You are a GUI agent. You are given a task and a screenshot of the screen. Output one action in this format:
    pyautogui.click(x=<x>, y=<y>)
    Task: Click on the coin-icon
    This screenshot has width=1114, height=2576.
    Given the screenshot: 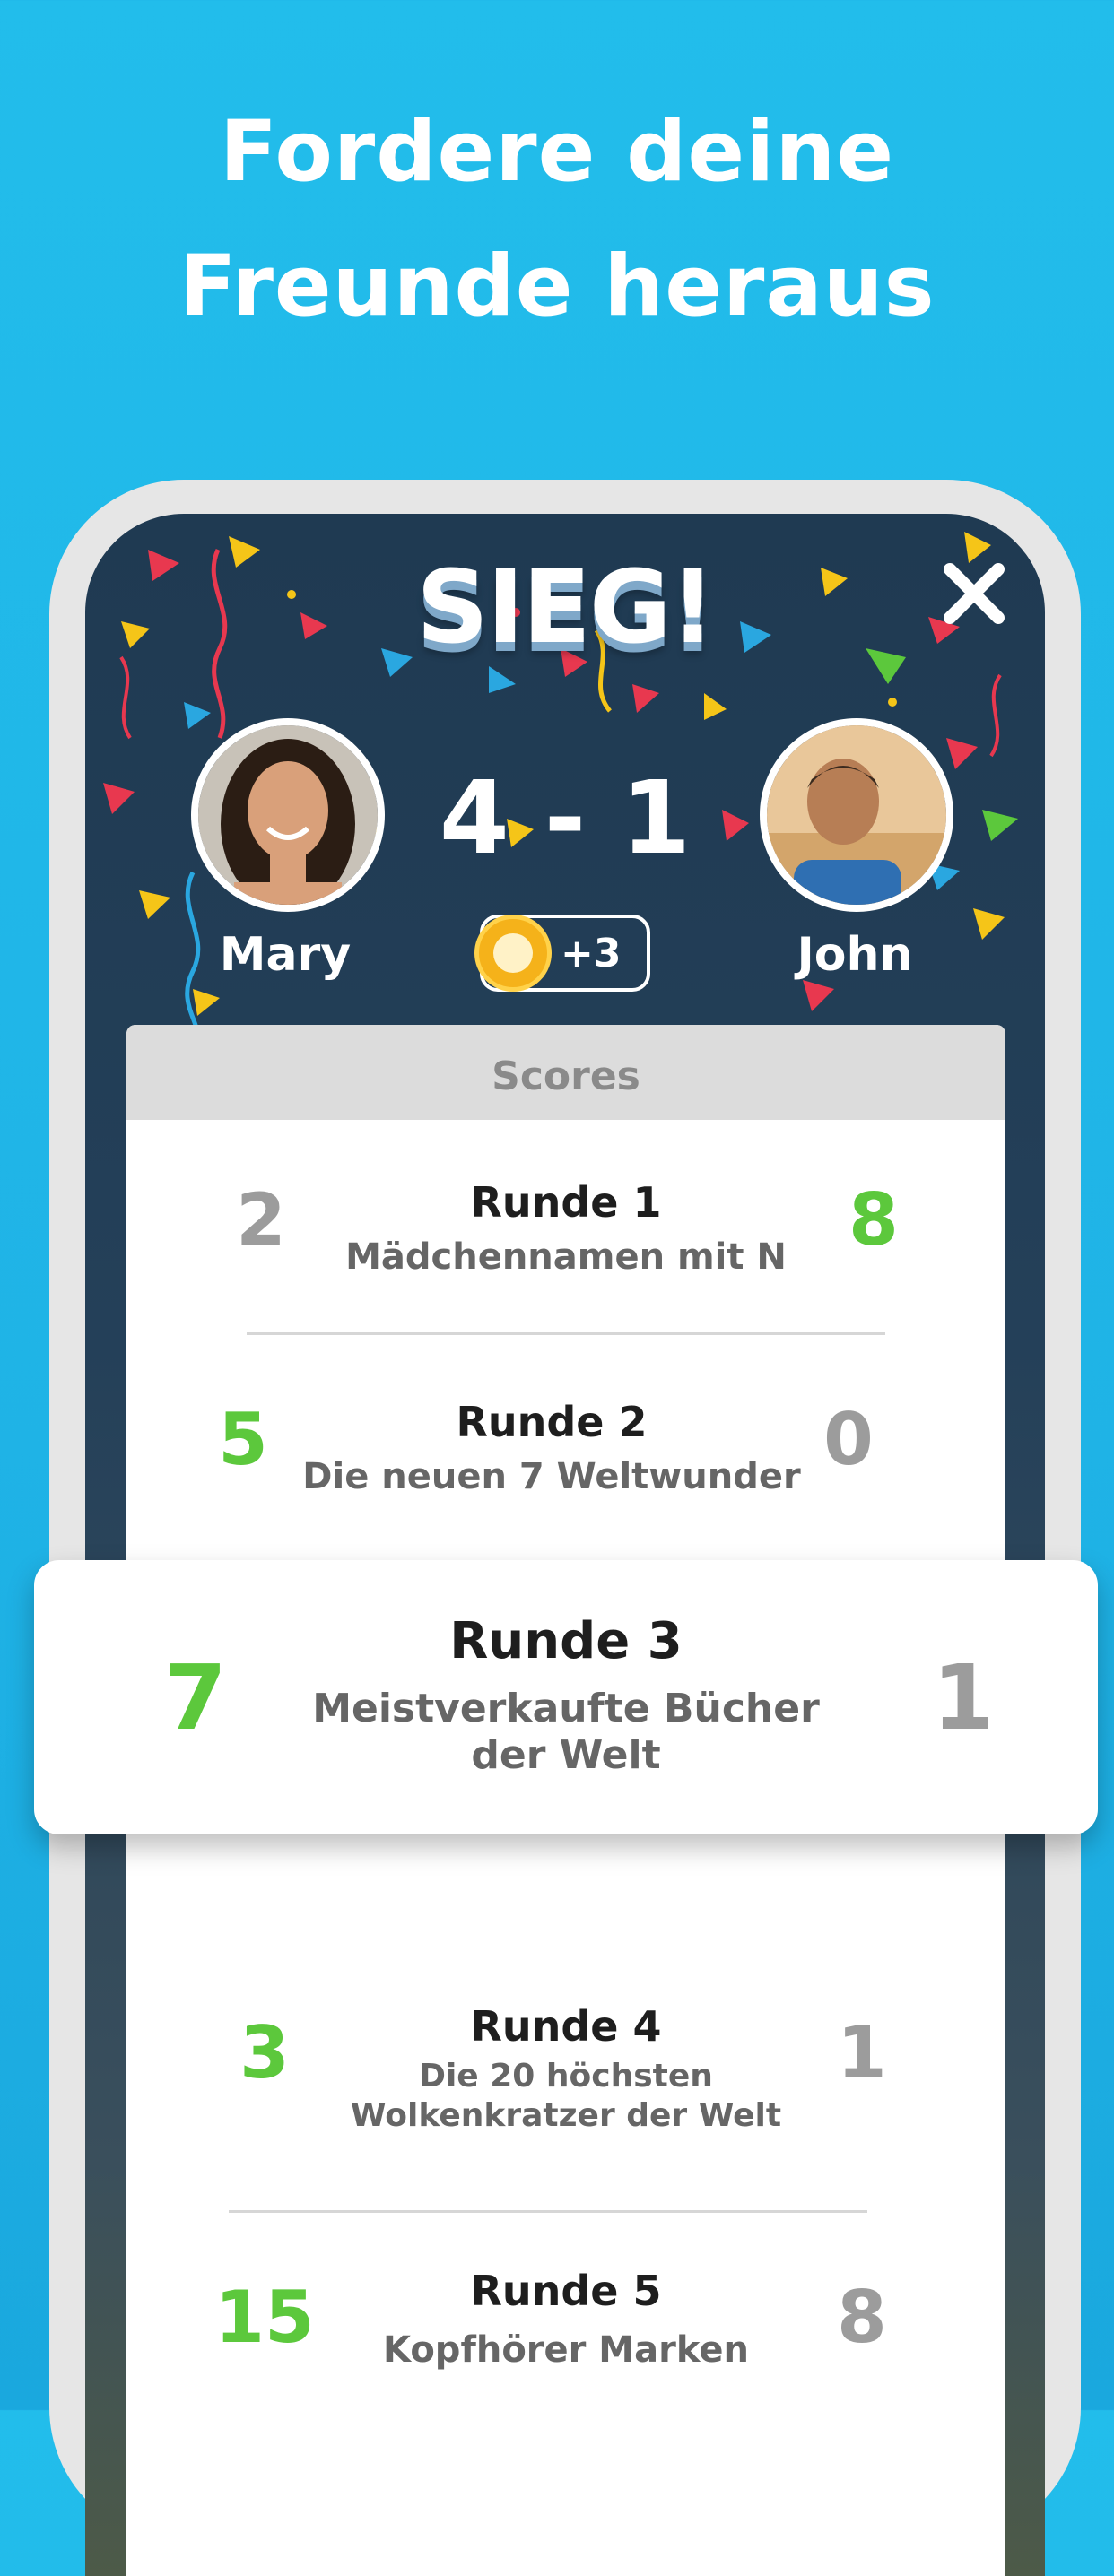 What is the action you would take?
    pyautogui.click(x=513, y=953)
    